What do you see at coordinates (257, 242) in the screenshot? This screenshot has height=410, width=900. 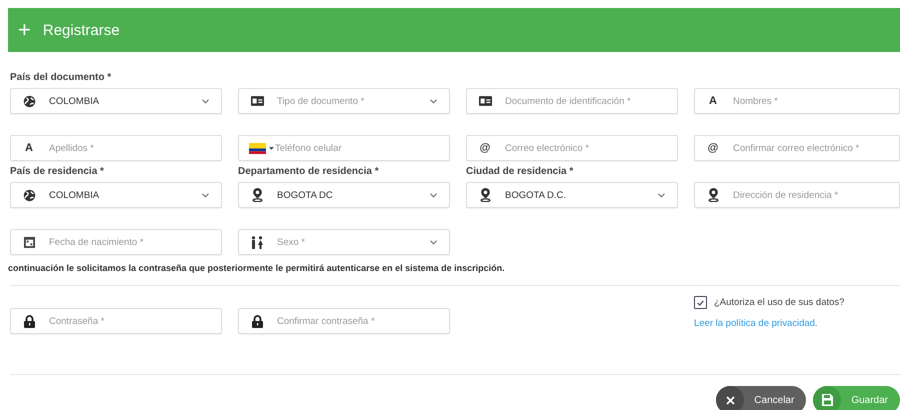 I see `people-icon` at bounding box center [257, 242].